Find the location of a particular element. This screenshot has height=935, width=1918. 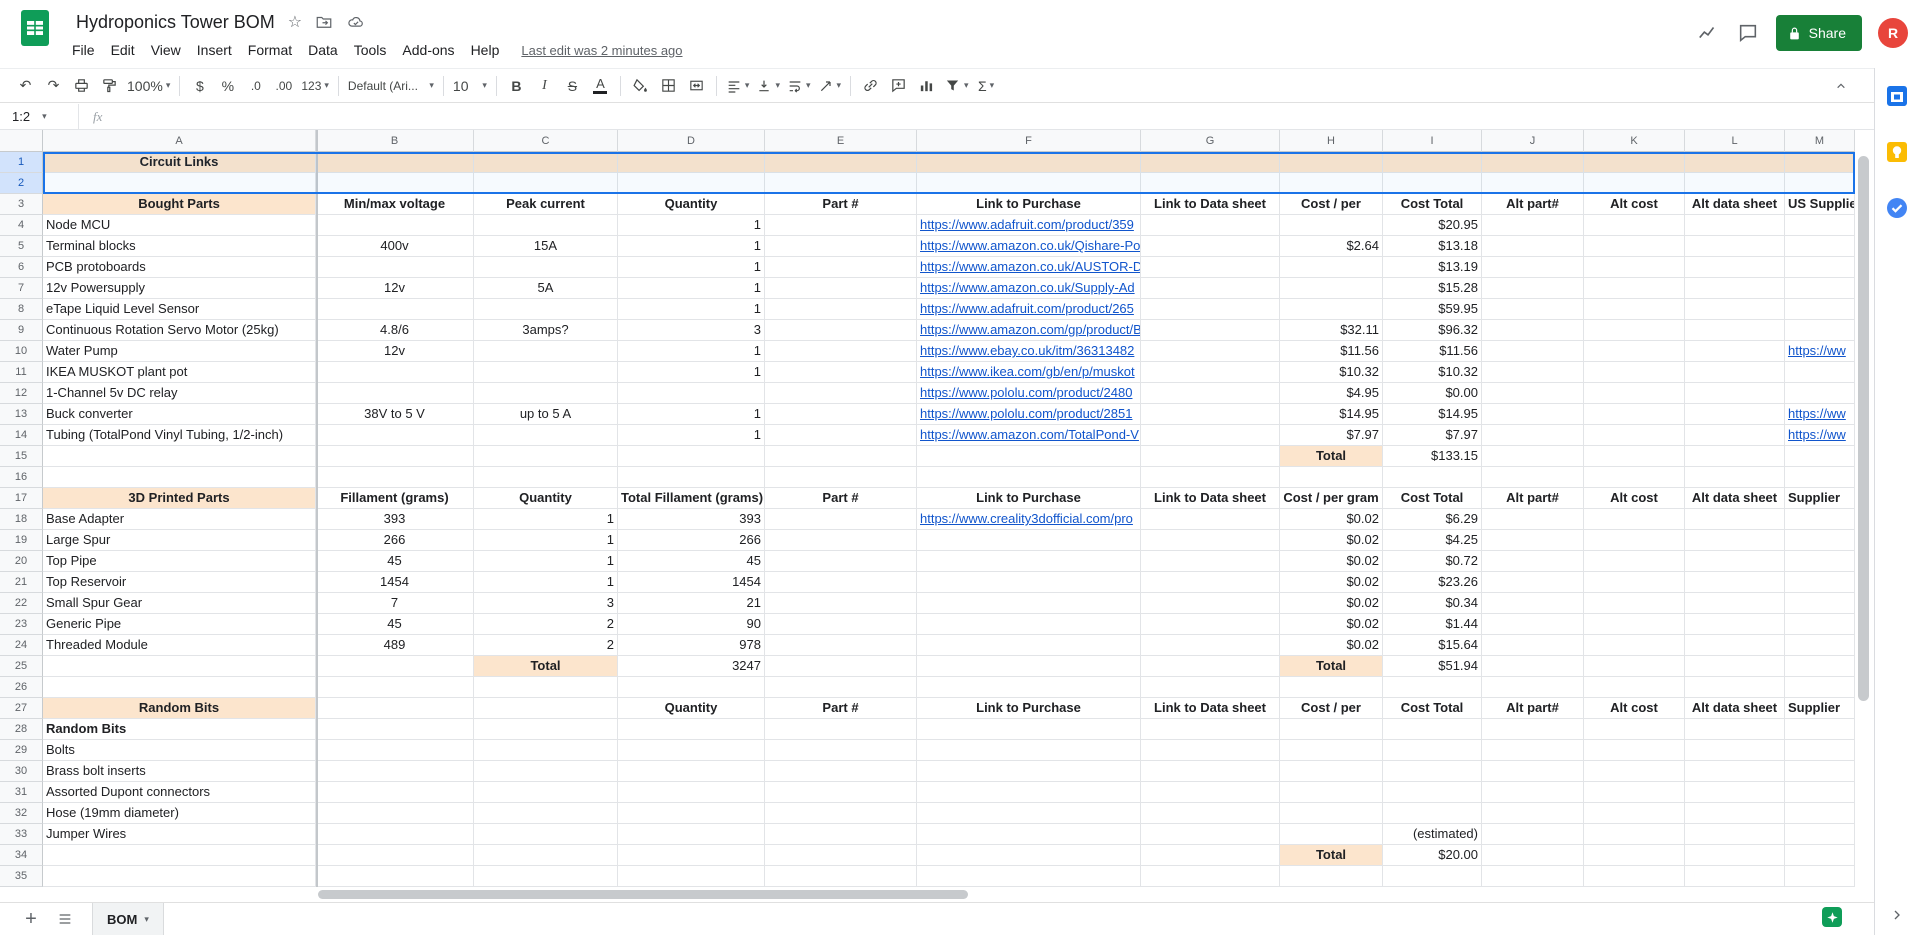

cell-K28 is located at coordinates (1634, 729).